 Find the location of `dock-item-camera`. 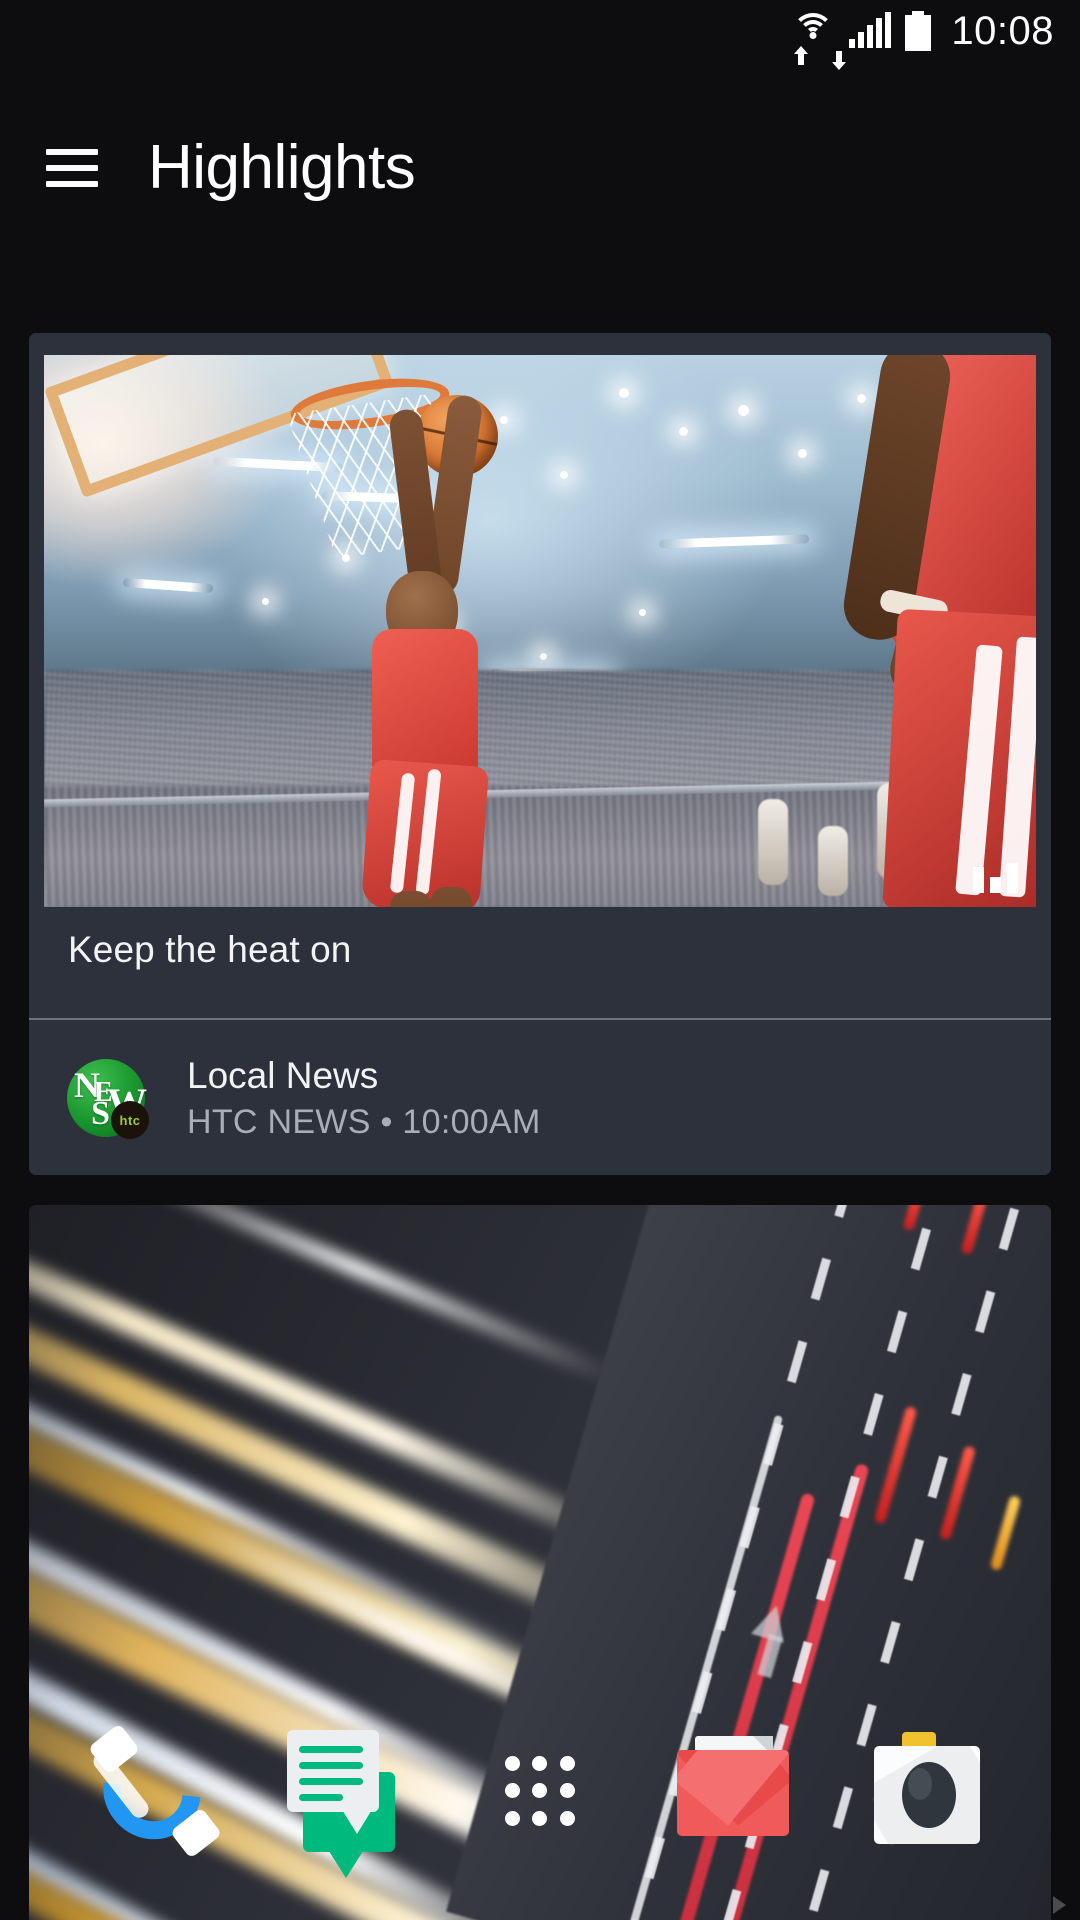

dock-item-camera is located at coordinates (927, 1791).